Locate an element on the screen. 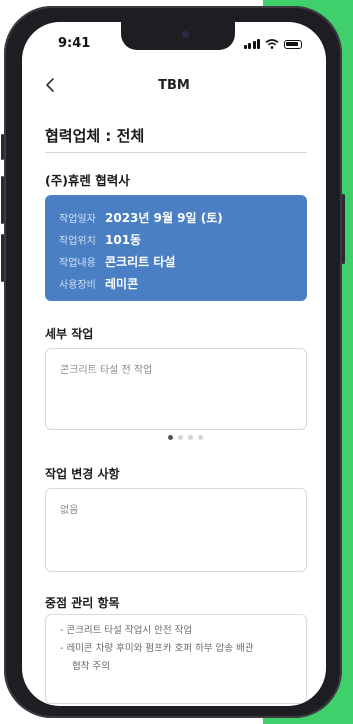 Image resolution: width=353 pixels, height=724 pixels. changes-box: 없음 is located at coordinates (176, 530).